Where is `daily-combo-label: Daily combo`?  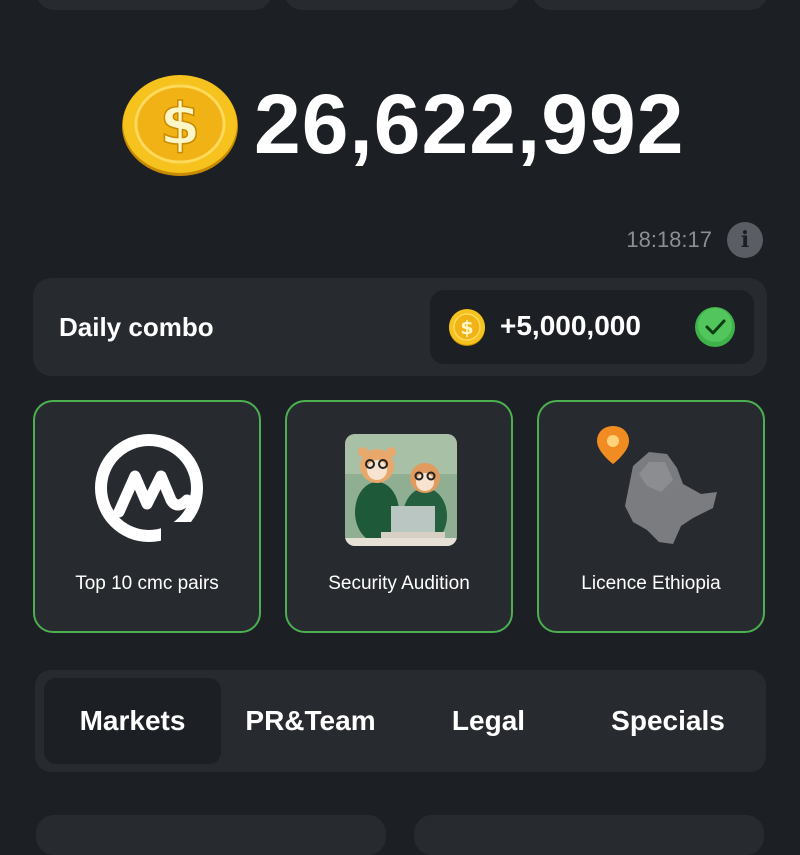
daily-combo-label: Daily combo is located at coordinates (136, 327).